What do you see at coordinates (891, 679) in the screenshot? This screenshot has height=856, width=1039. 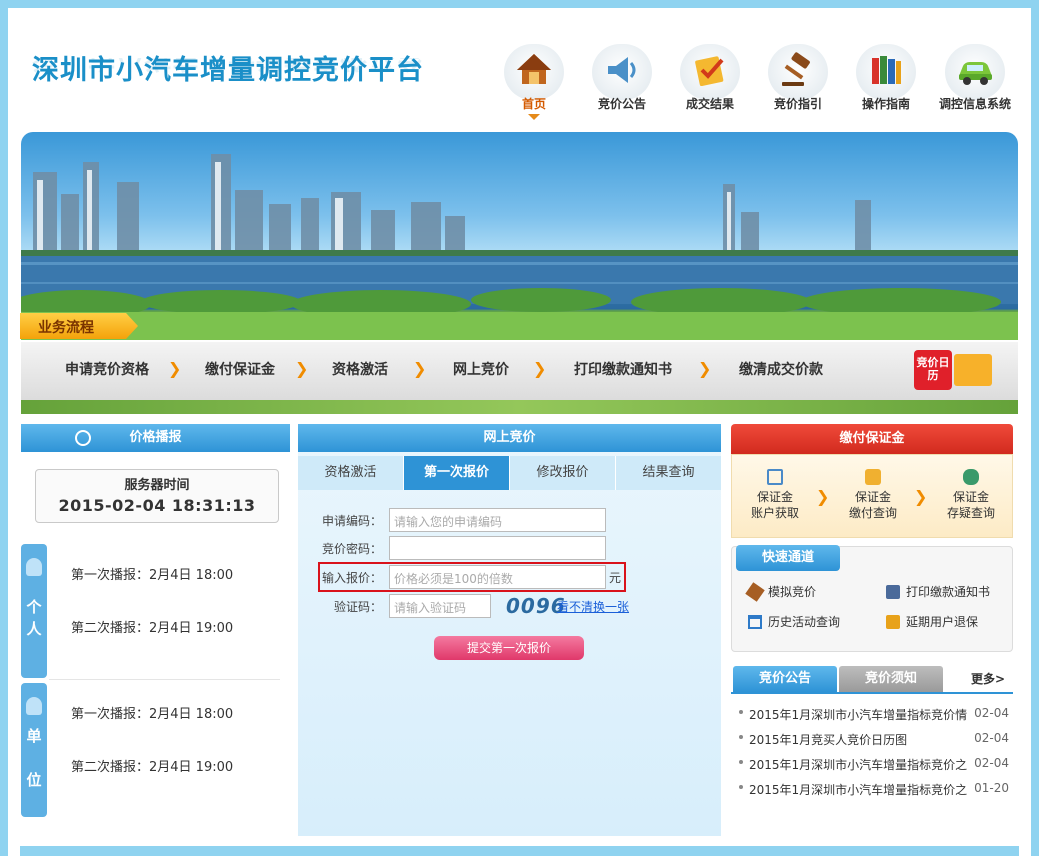 I see `tab-bid-rules: 竞价须知` at bounding box center [891, 679].